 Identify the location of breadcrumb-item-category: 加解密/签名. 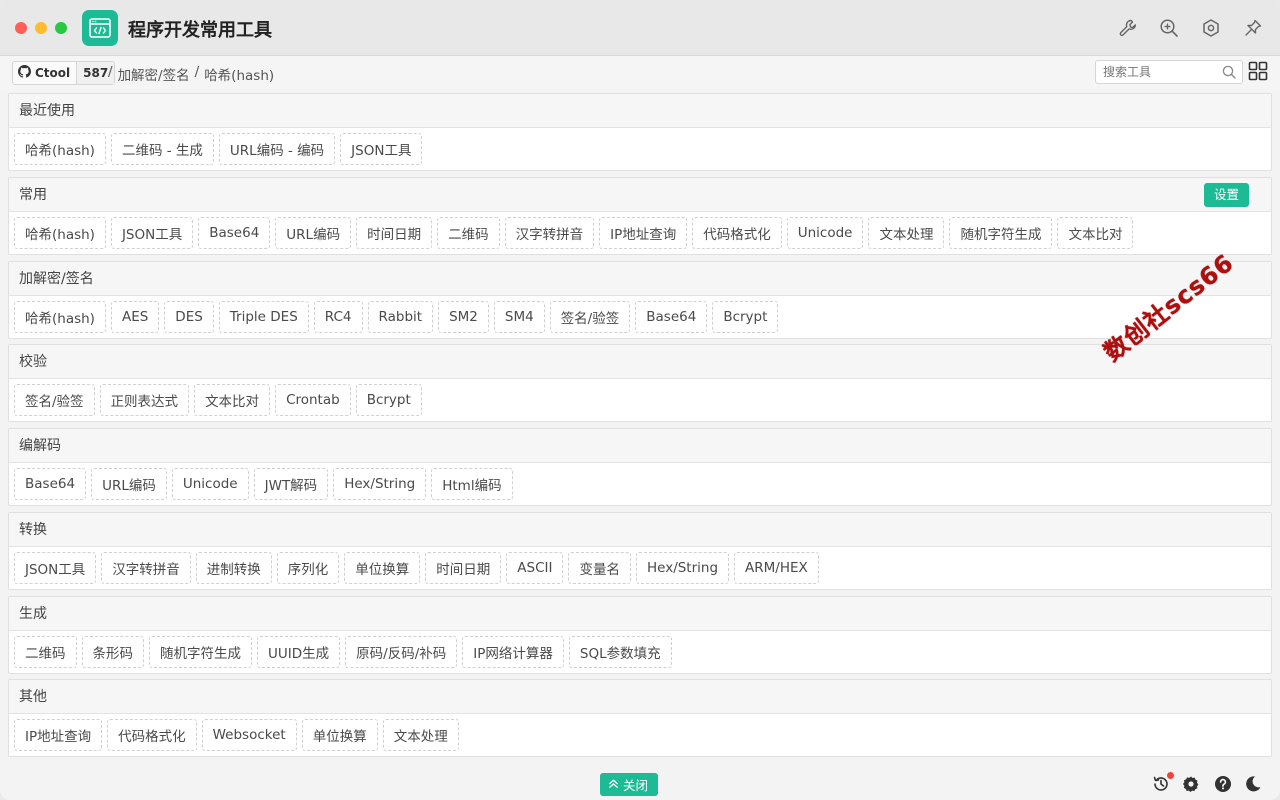
(154, 74).